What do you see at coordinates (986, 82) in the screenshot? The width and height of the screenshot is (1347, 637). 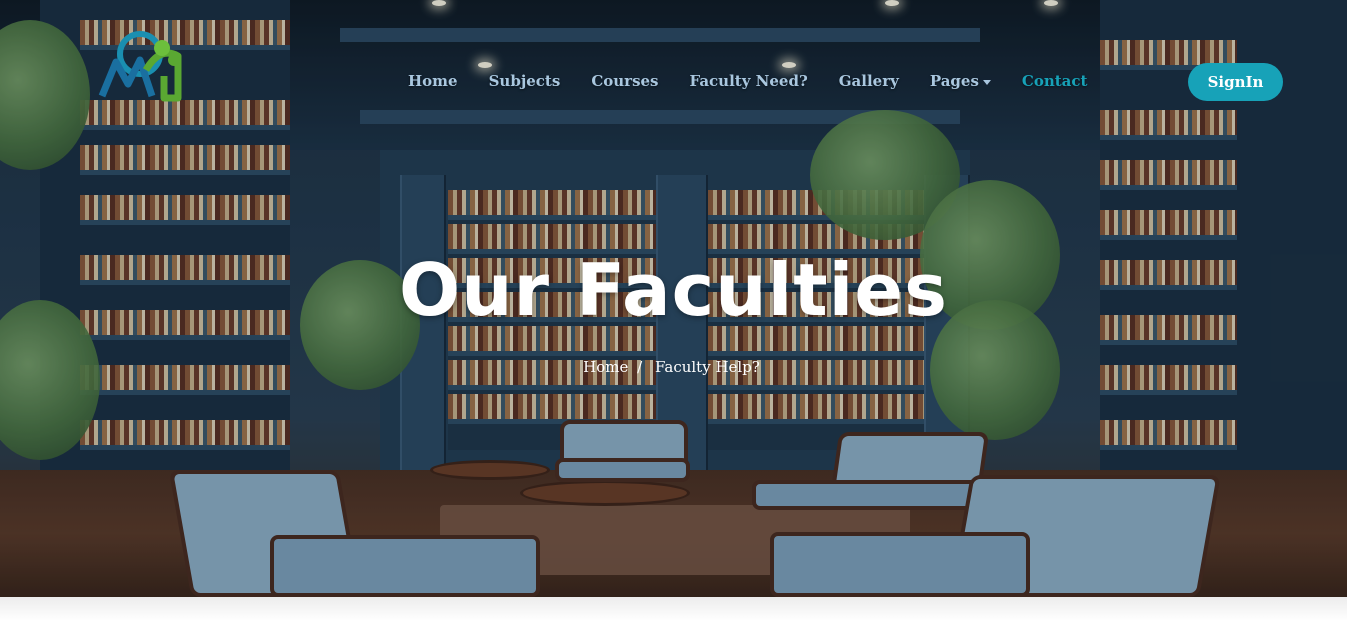 I see `caret-down-icon` at bounding box center [986, 82].